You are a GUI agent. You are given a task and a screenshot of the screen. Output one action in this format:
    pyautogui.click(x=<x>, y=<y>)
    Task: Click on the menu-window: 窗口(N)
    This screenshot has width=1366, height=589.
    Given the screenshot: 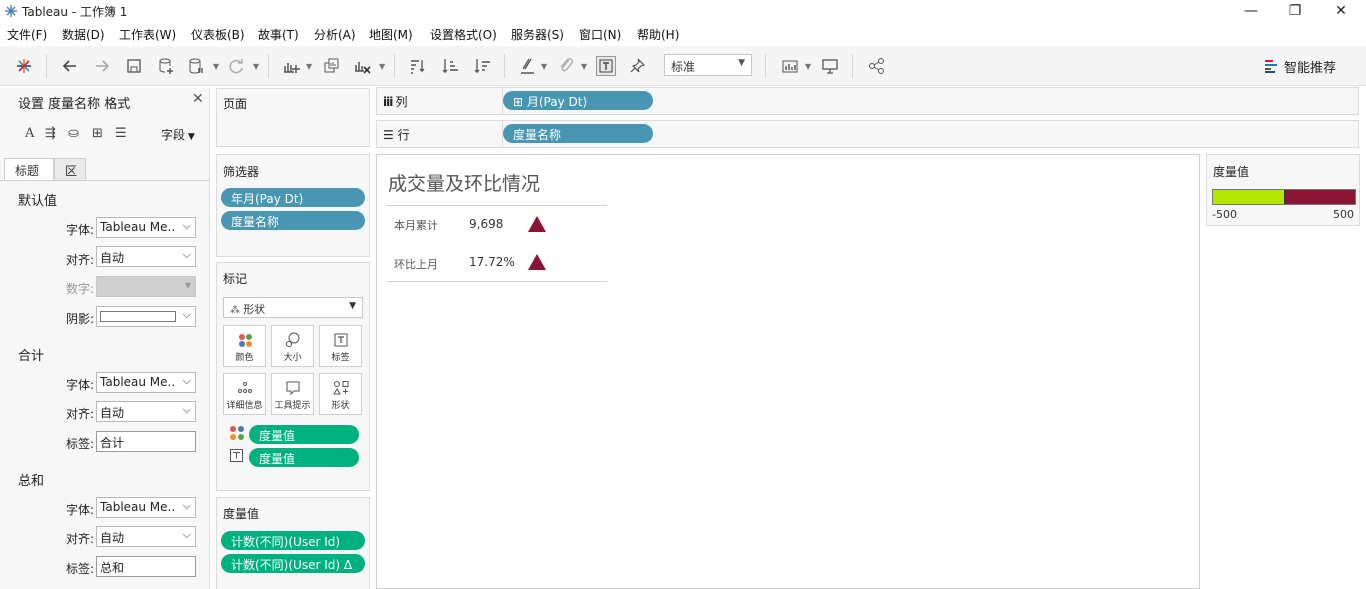 What is the action you would take?
    pyautogui.click(x=600, y=34)
    